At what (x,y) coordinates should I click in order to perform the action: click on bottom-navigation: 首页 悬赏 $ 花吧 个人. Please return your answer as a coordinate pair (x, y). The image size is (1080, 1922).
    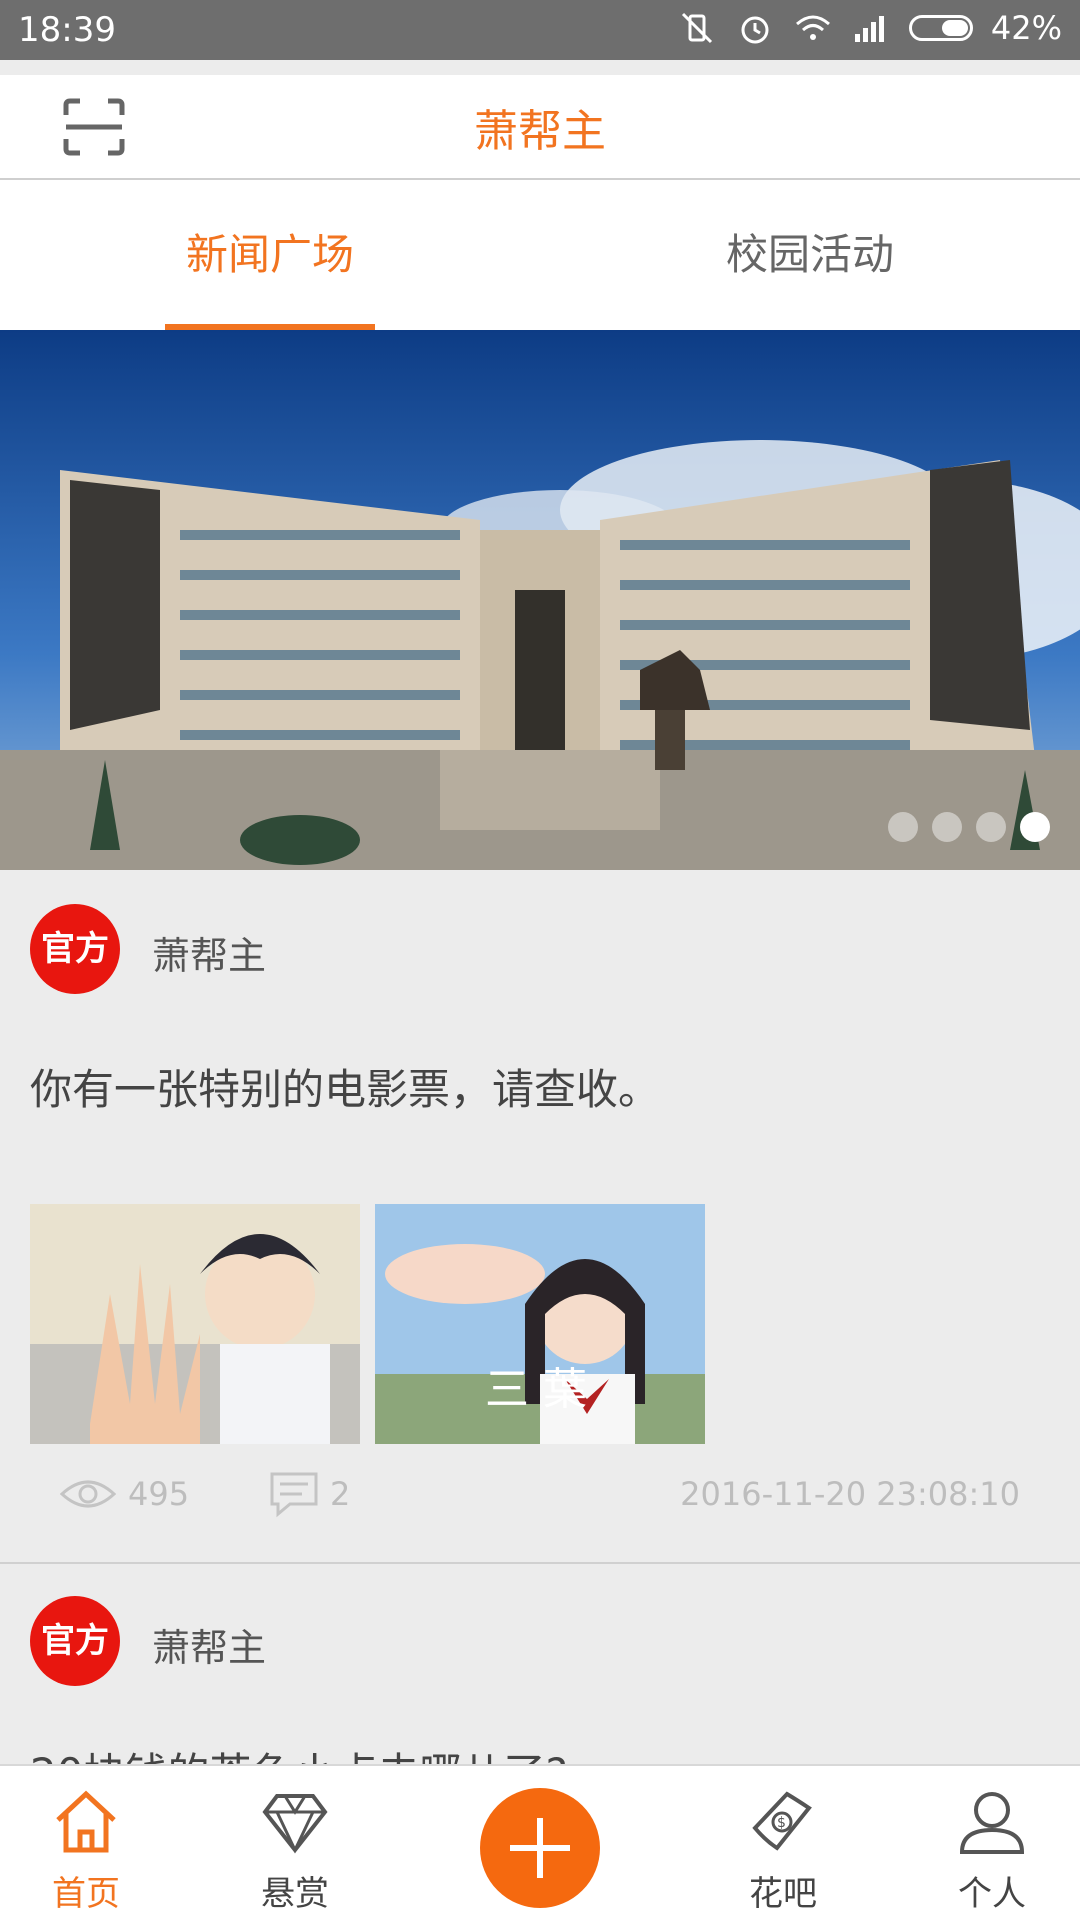
    Looking at the image, I should click on (540, 1843).